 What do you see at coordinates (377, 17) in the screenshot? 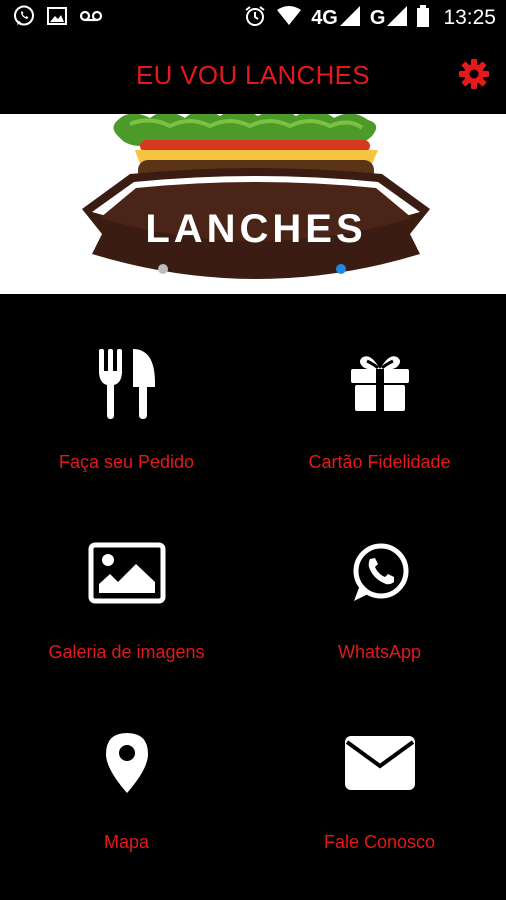
I see `network-g-label: G` at bounding box center [377, 17].